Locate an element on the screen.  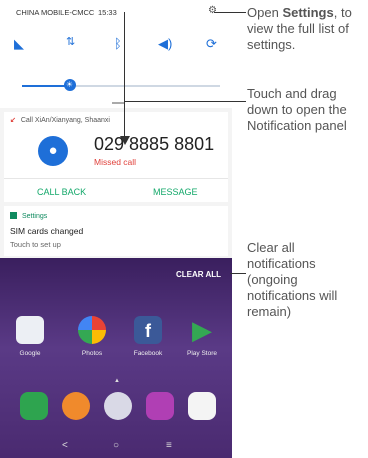
settings-app-label: Settings is located at coordinates (34, 216).